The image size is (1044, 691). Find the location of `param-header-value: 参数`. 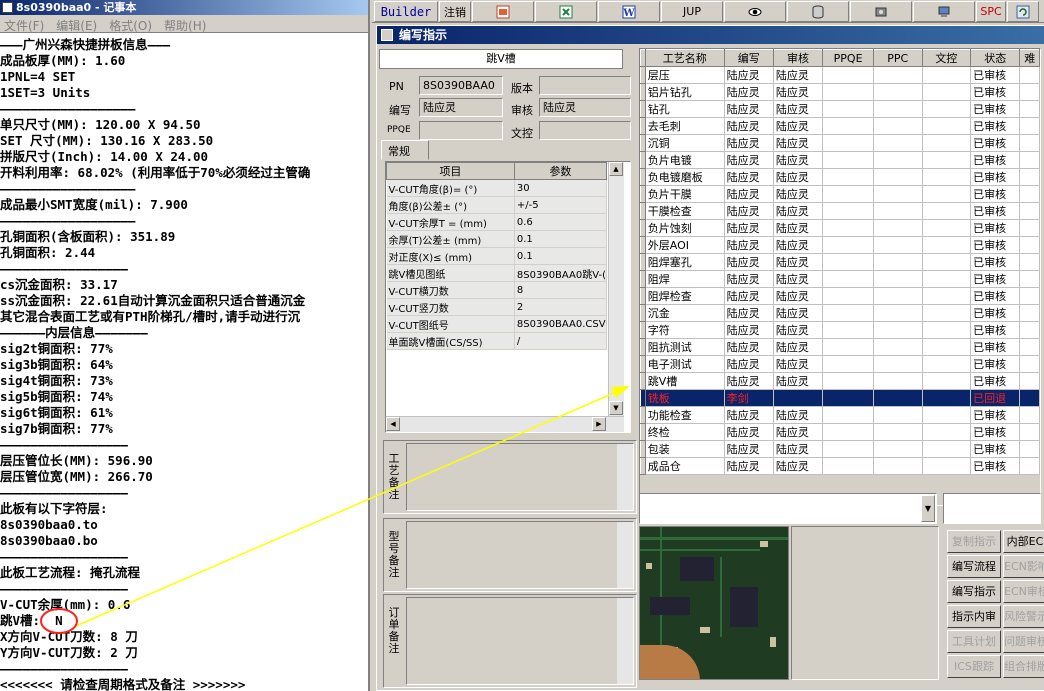

param-header-value: 参数 is located at coordinates (560, 171).